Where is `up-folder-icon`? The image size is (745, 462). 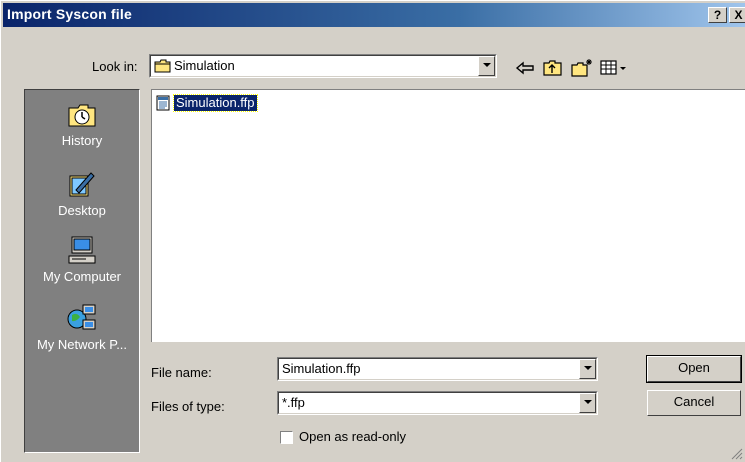
up-folder-icon is located at coordinates (553, 68).